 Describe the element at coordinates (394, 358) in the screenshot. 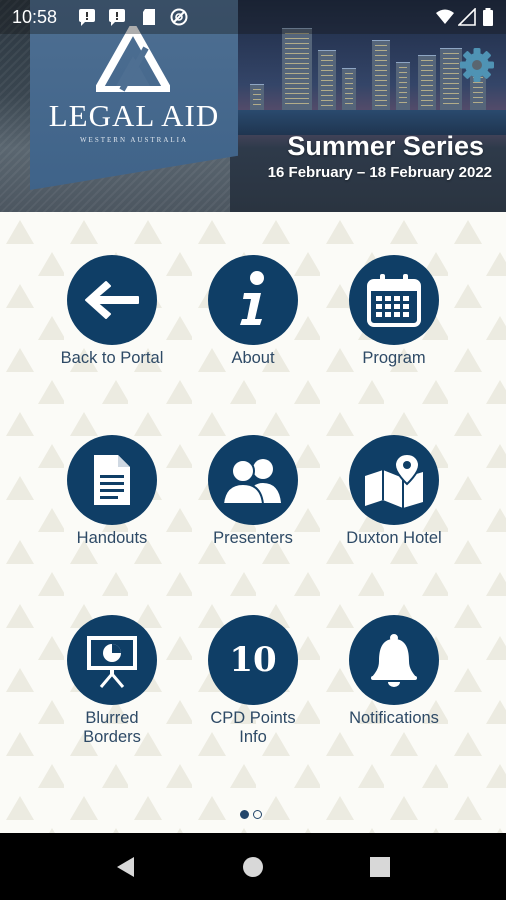

I see `menu-item-label: Program` at that location.